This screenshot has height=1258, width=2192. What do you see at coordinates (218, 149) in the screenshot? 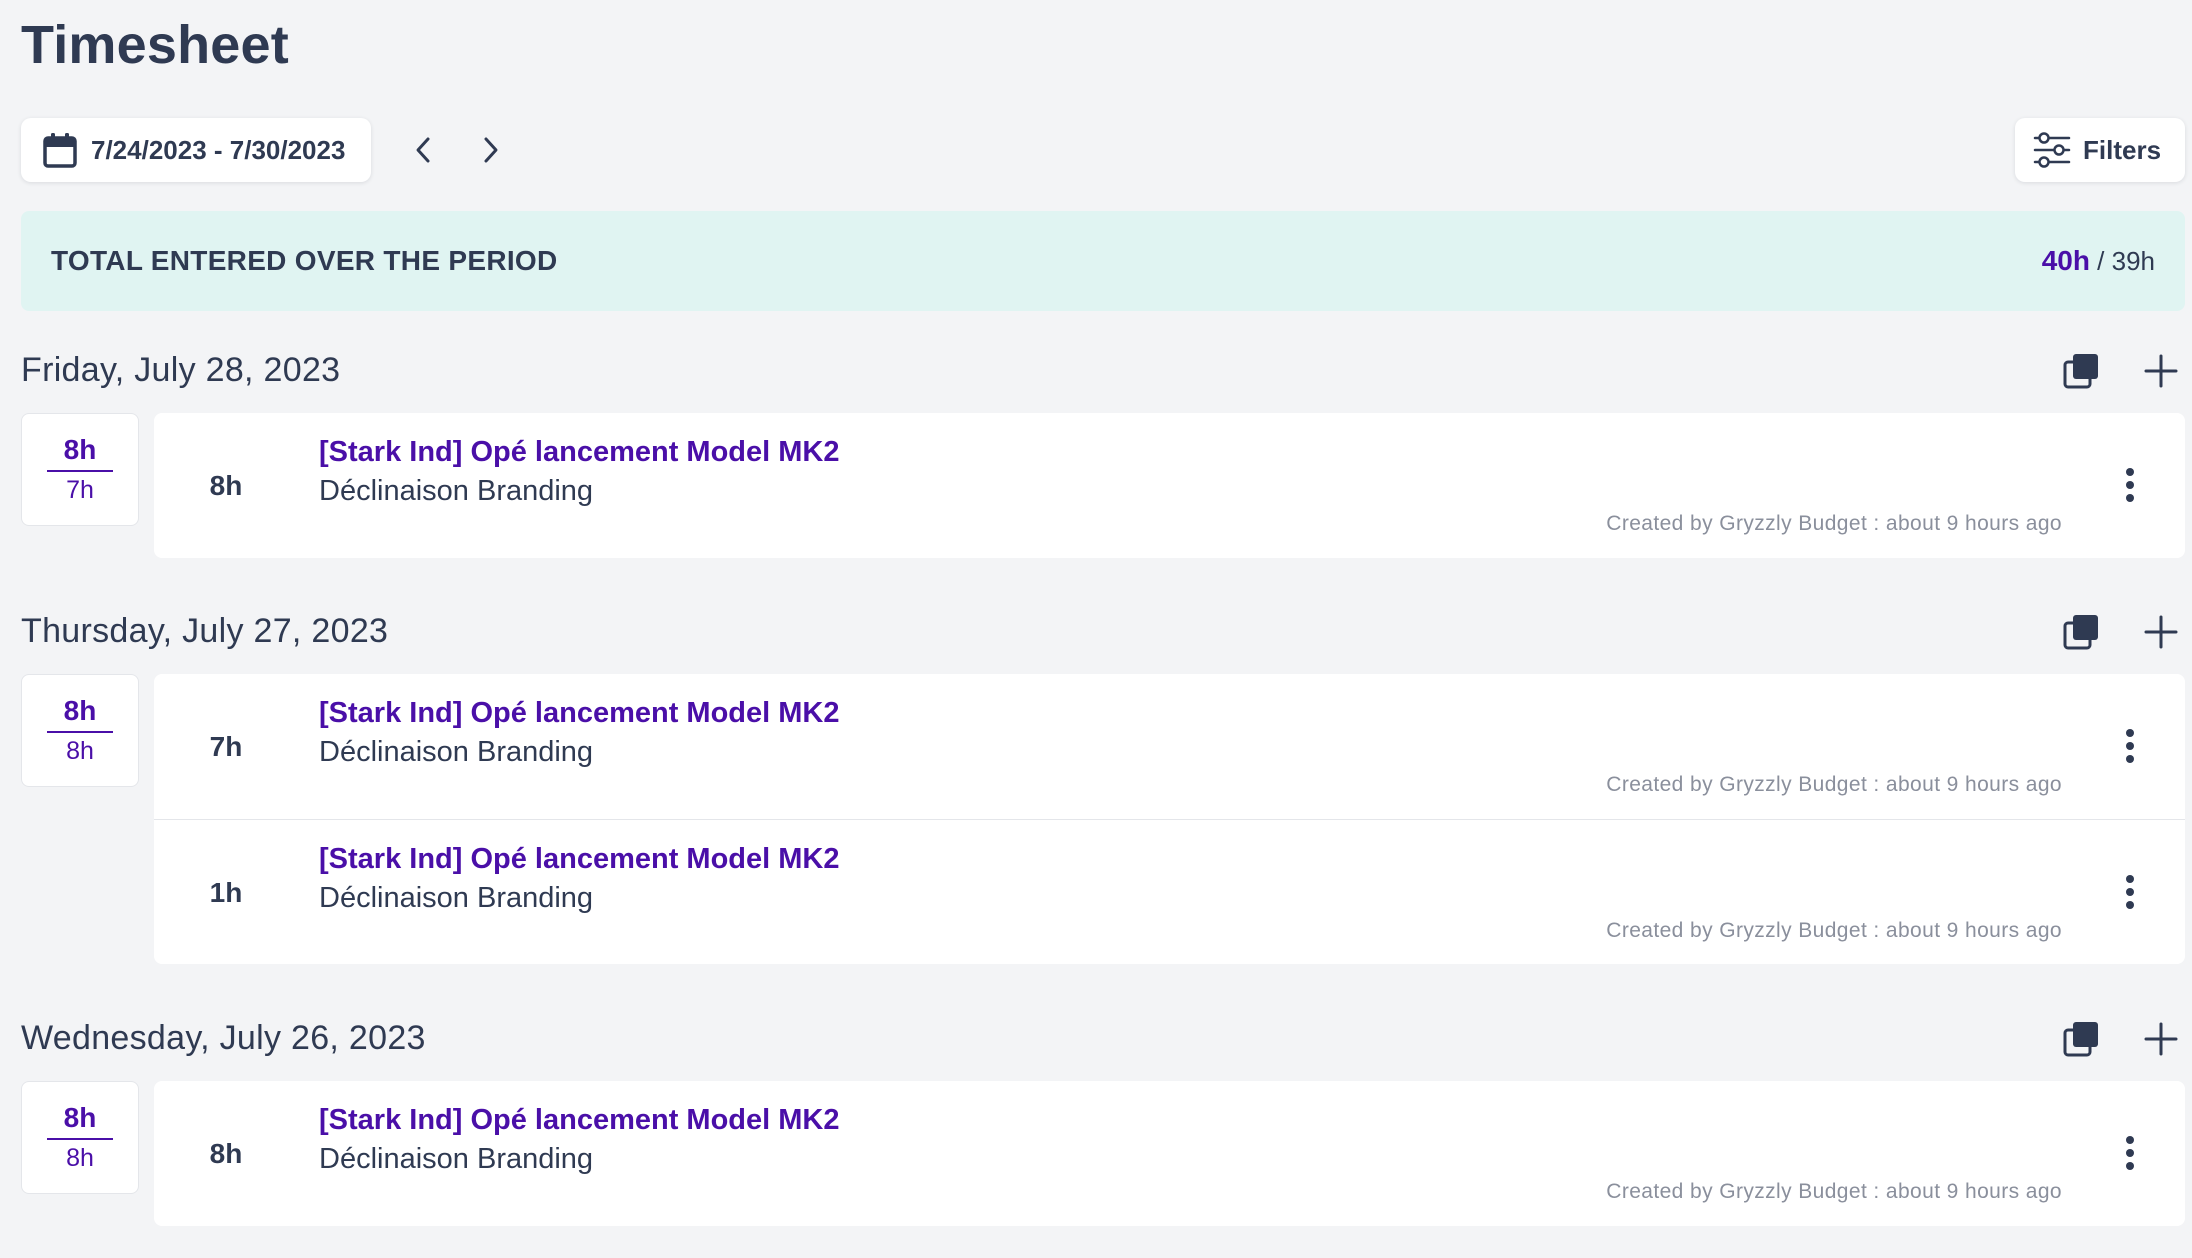
I see `date-range-label: 7/24/2023 - 7/30/2023` at bounding box center [218, 149].